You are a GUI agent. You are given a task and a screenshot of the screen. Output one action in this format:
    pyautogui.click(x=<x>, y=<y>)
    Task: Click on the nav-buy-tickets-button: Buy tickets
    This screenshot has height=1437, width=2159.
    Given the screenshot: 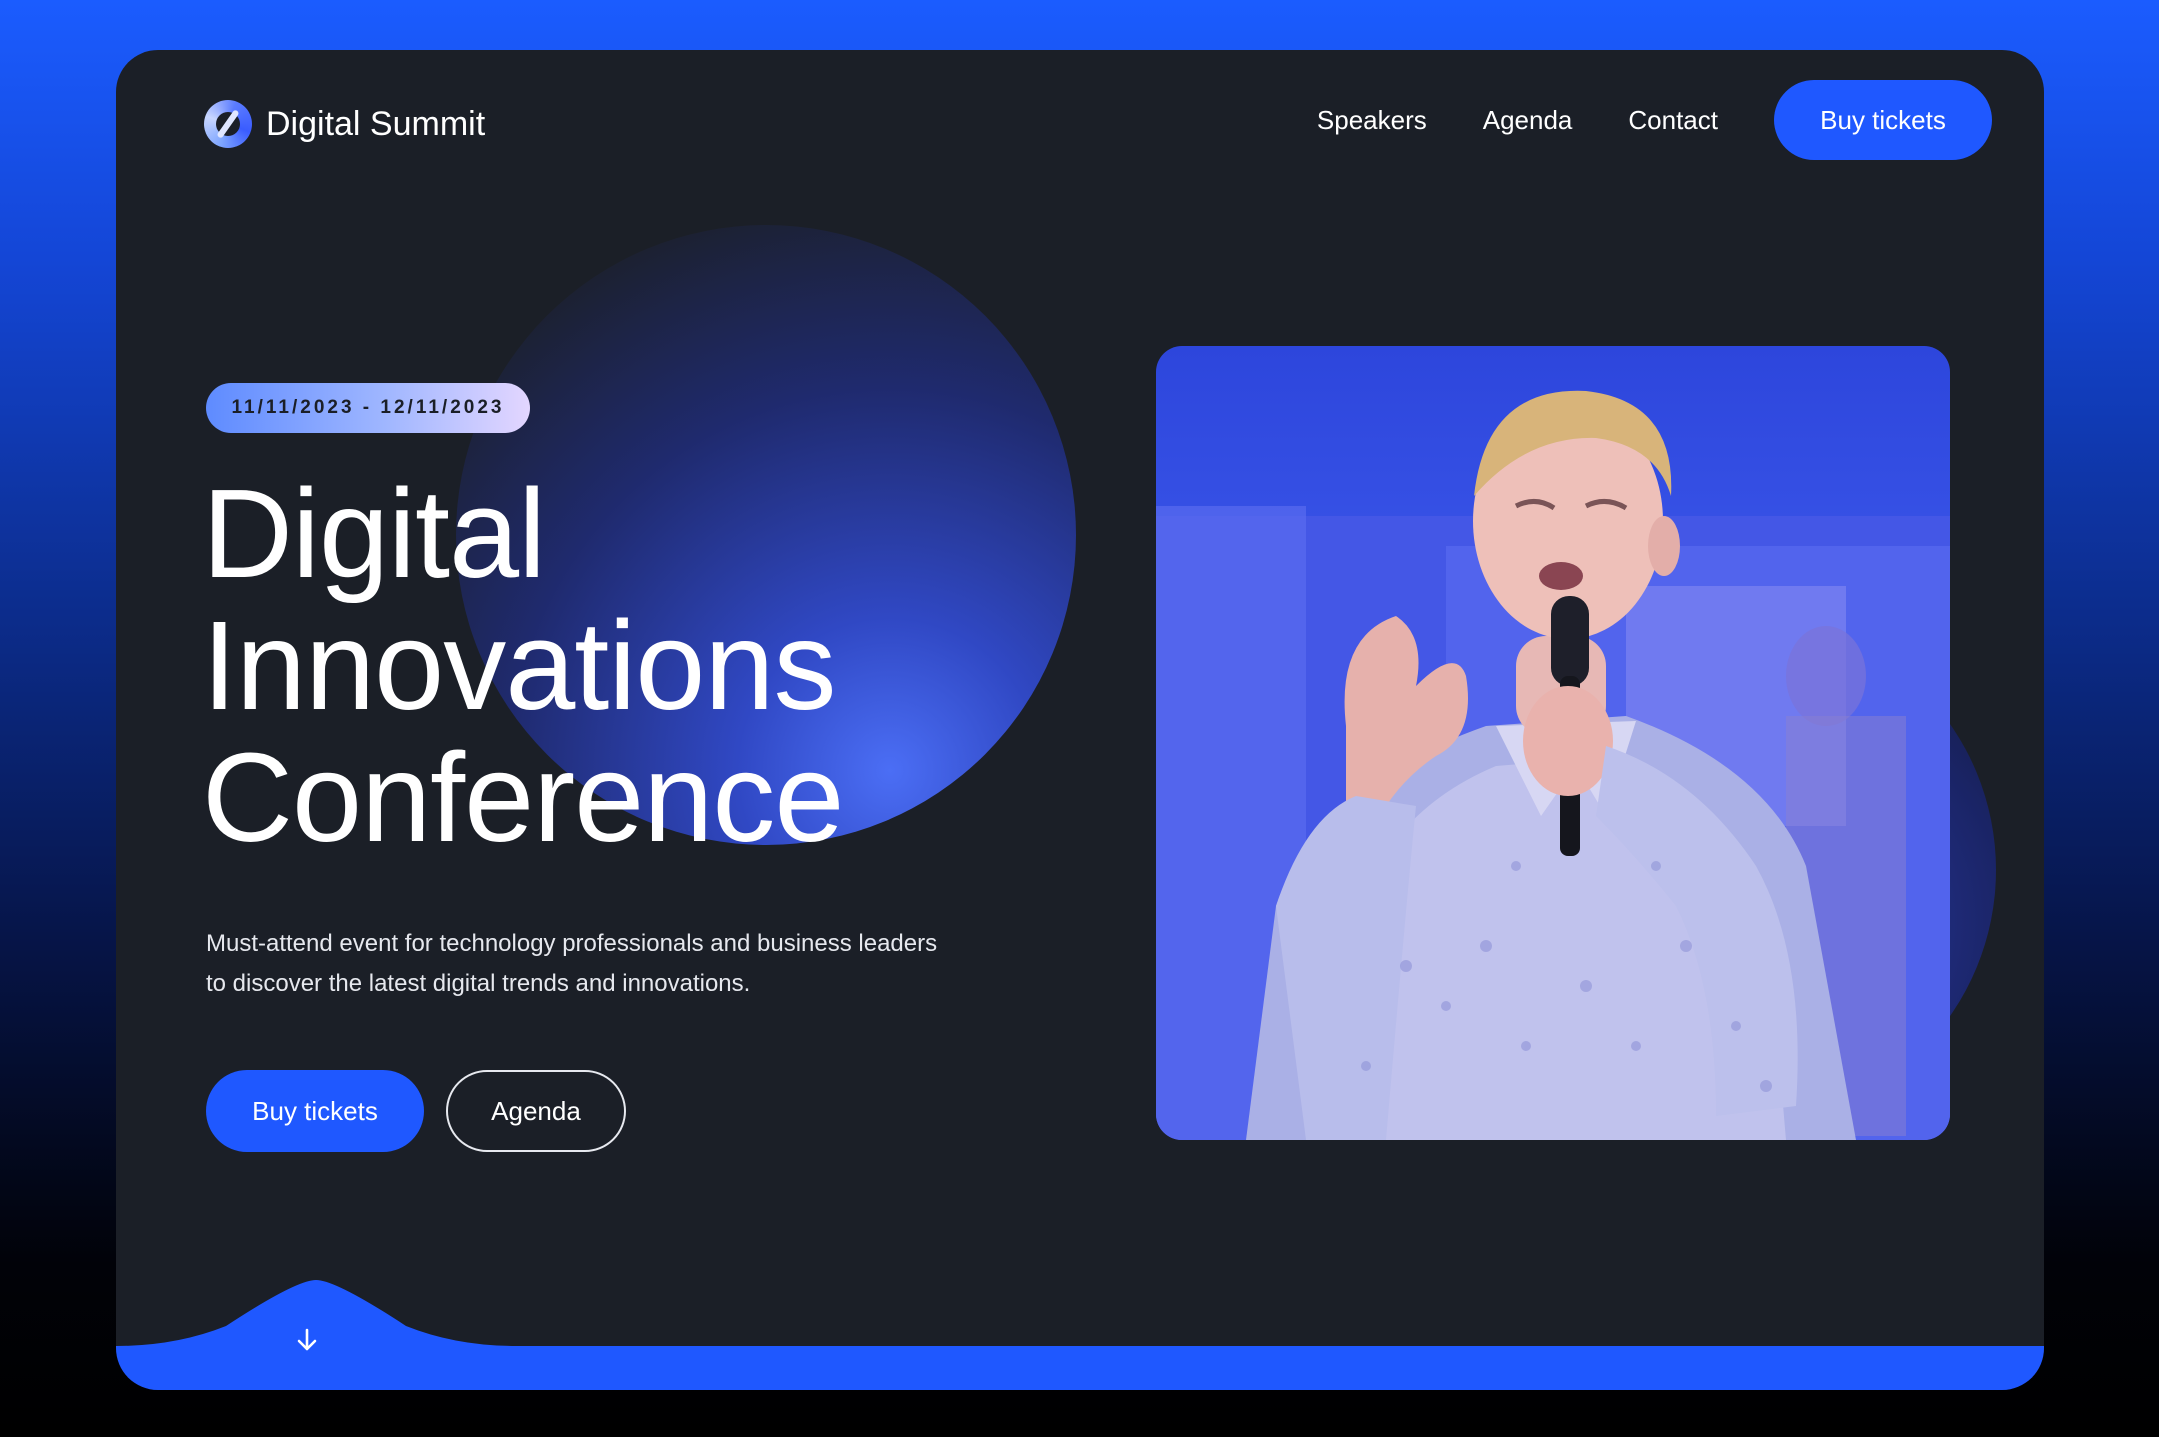 What is the action you would take?
    pyautogui.click(x=1883, y=120)
    